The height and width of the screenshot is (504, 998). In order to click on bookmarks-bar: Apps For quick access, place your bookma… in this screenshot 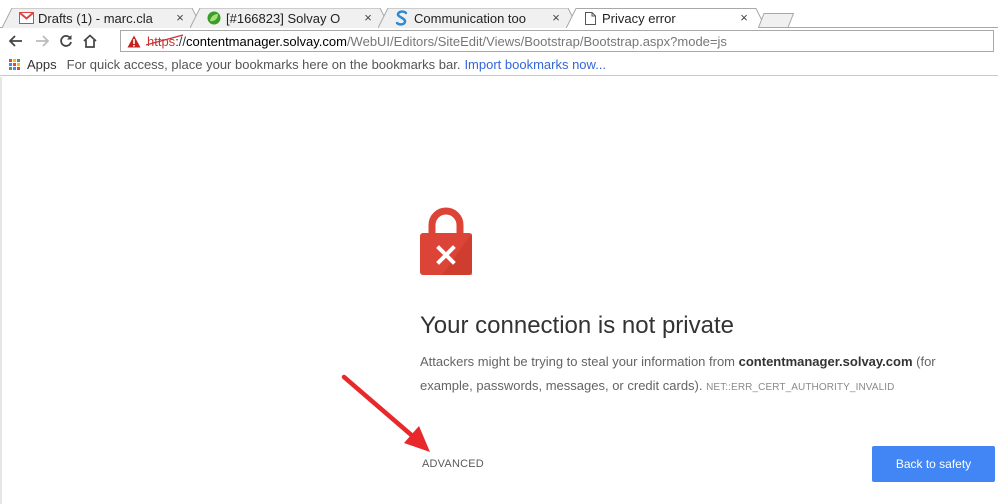, I will do `click(499, 65)`.